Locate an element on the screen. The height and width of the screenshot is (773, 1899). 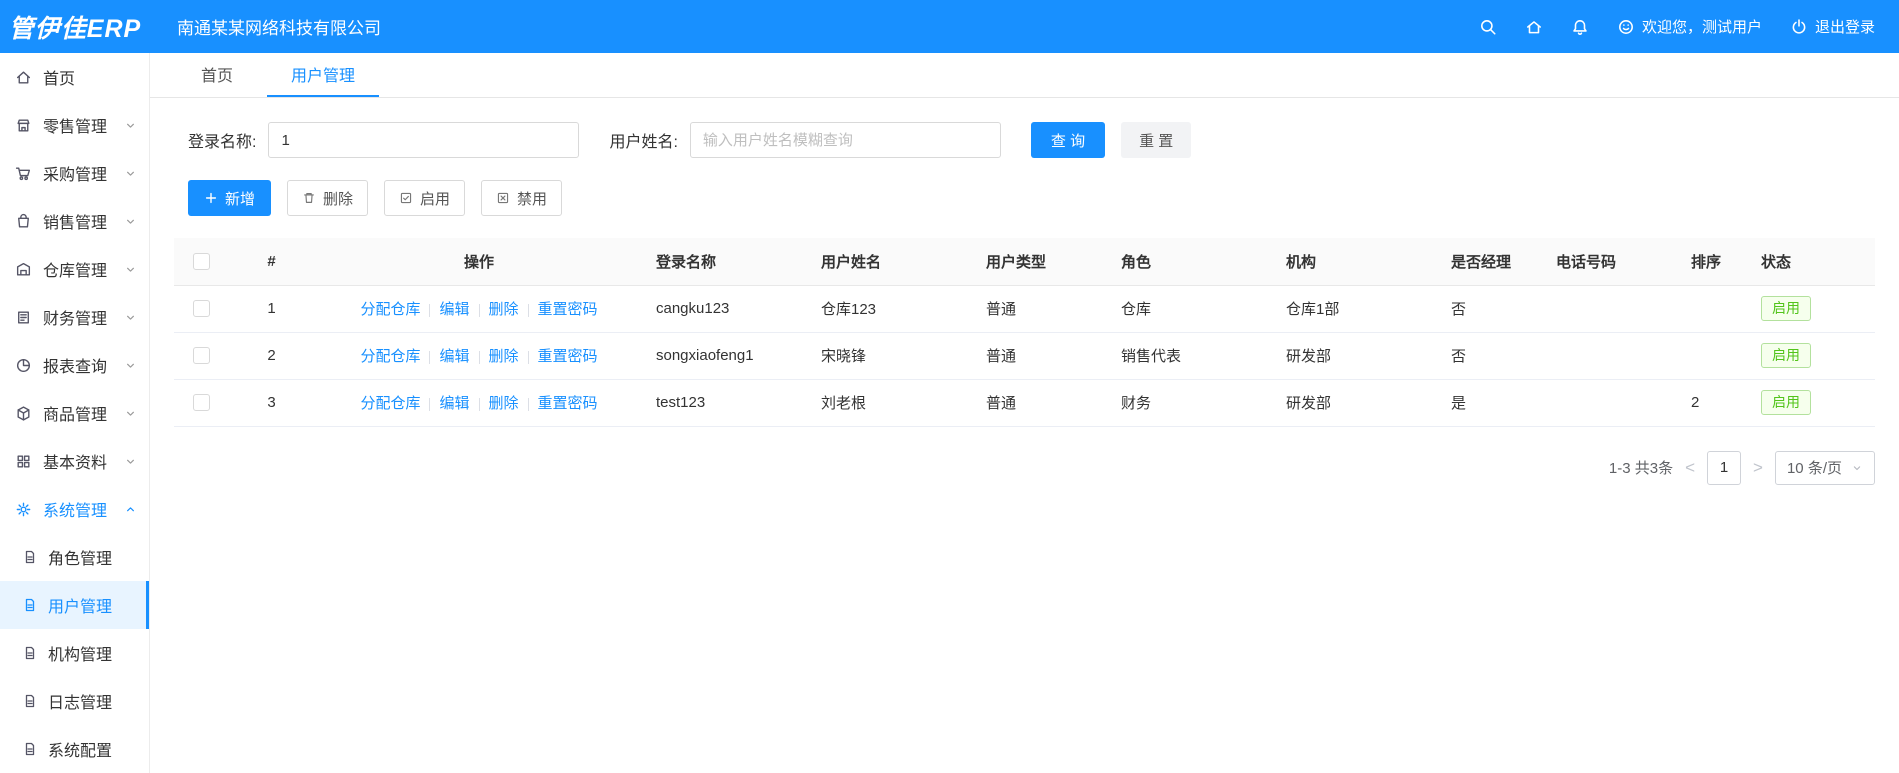
sidebar-item-goods: 商品管理 is located at coordinates (74, 413).